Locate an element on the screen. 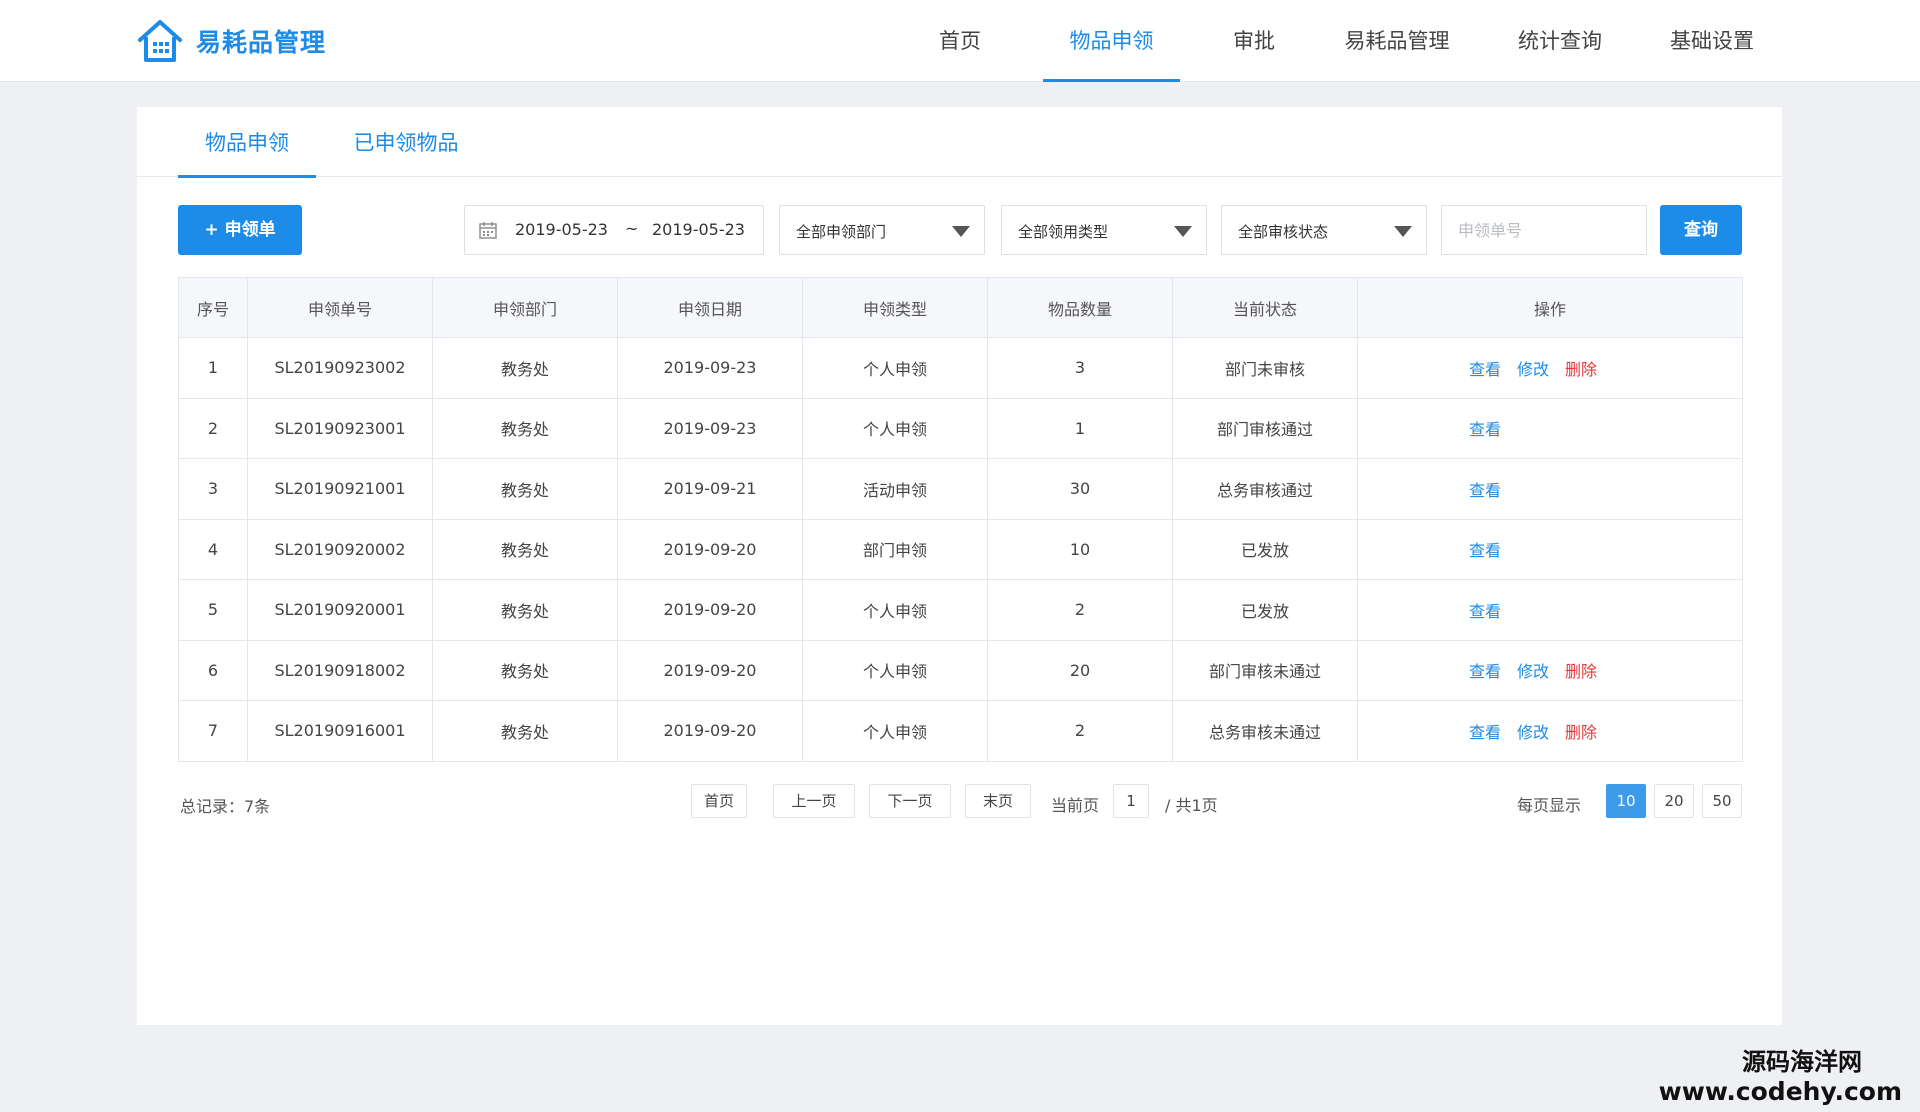  watermark-line1: 源码海洋网 is located at coordinates (1802, 1062).